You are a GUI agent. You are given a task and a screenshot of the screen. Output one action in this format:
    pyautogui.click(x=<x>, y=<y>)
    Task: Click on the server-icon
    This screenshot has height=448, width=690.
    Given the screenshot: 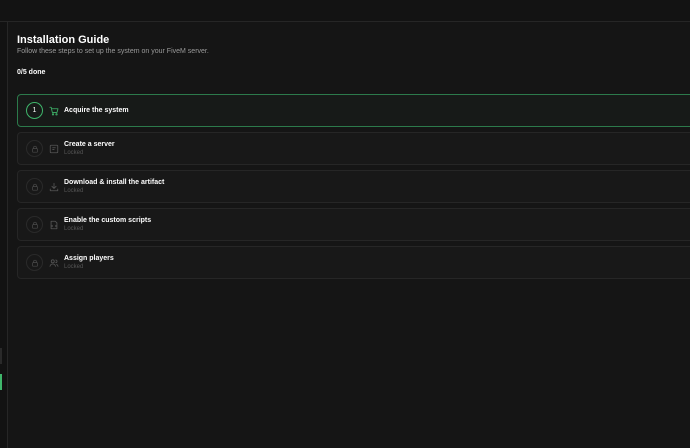 What is the action you would take?
    pyautogui.click(x=54, y=149)
    